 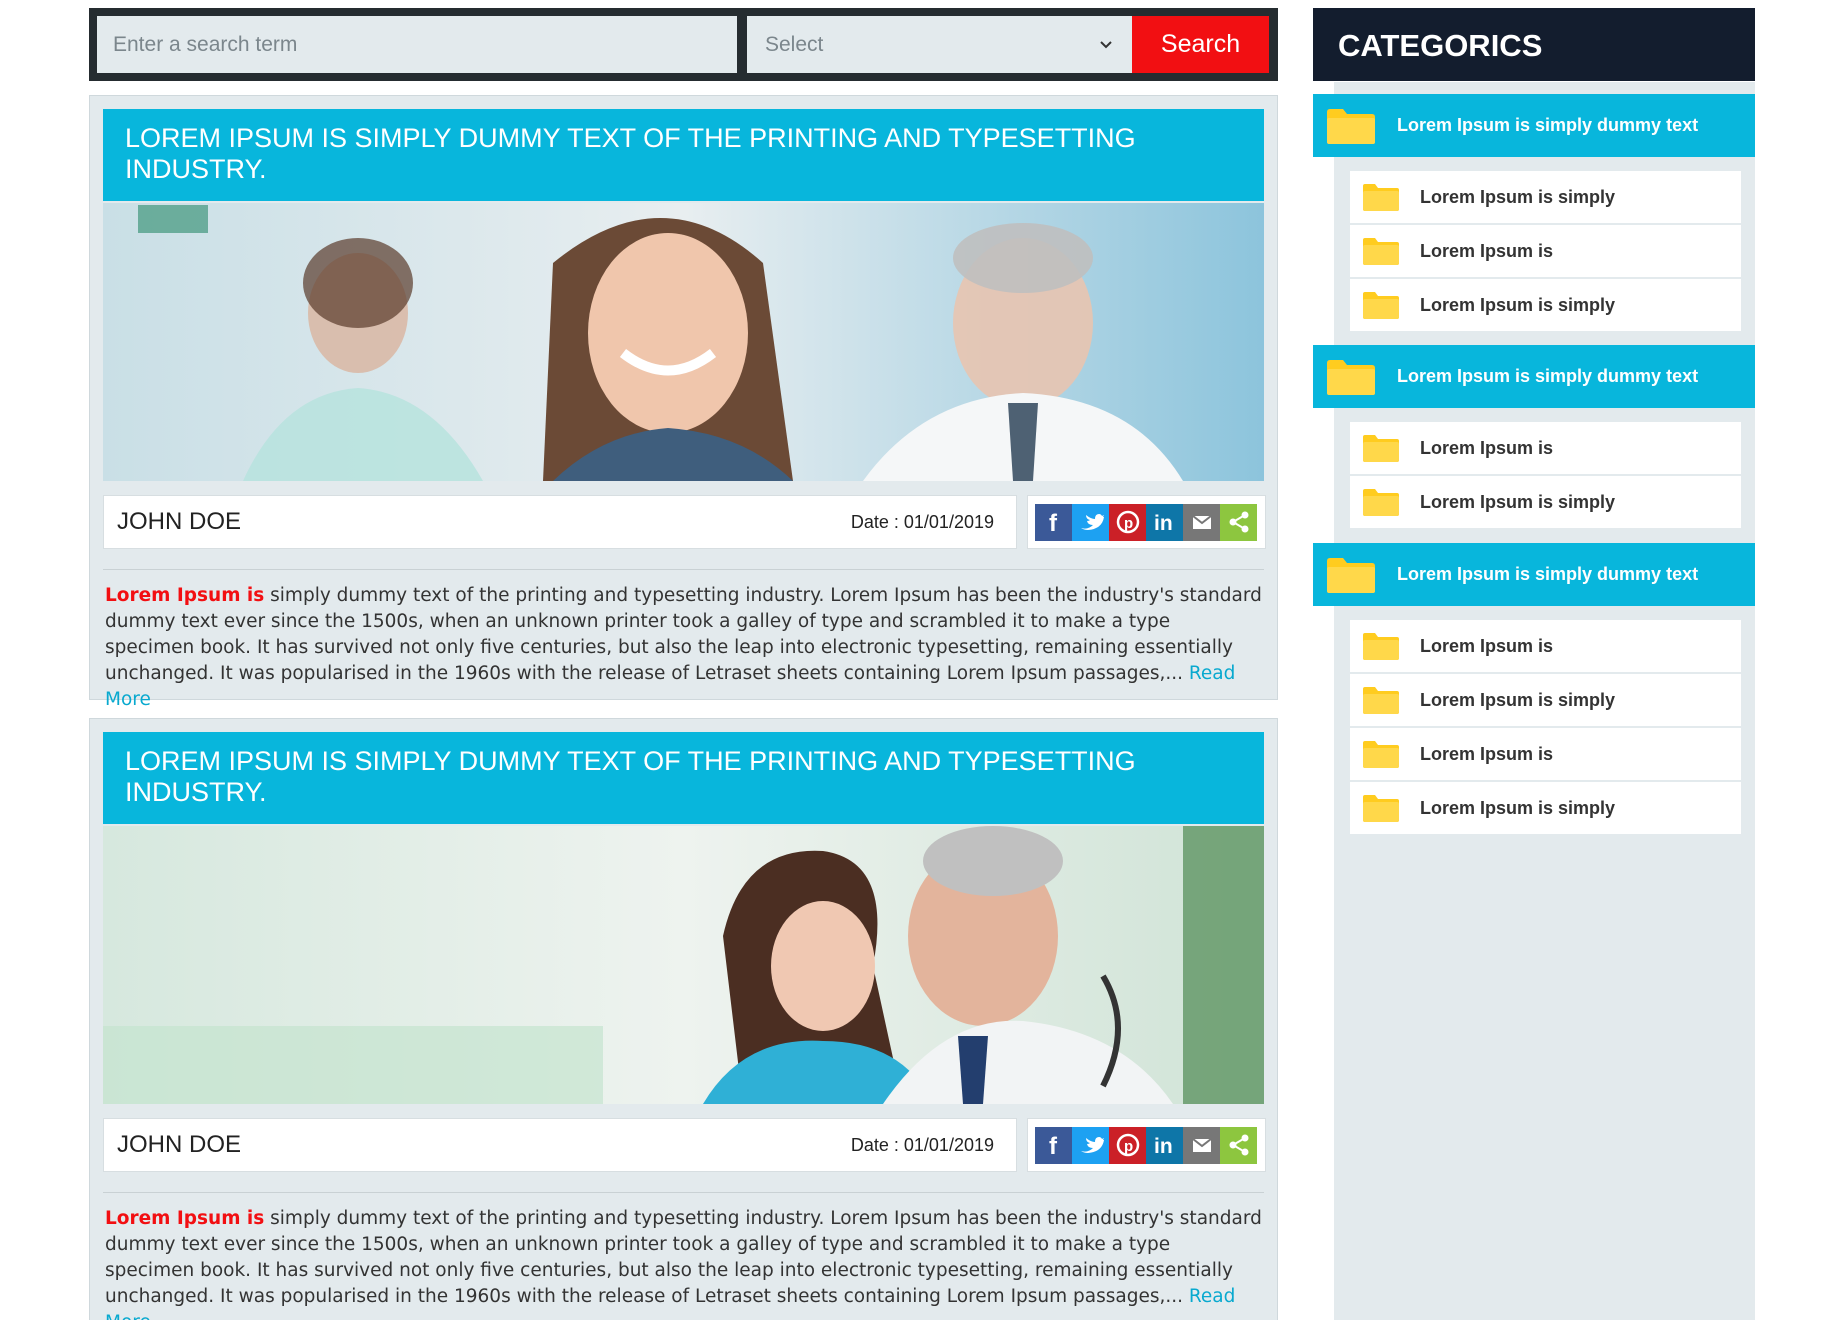 I want to click on search-button: Search, so click(x=1200, y=44).